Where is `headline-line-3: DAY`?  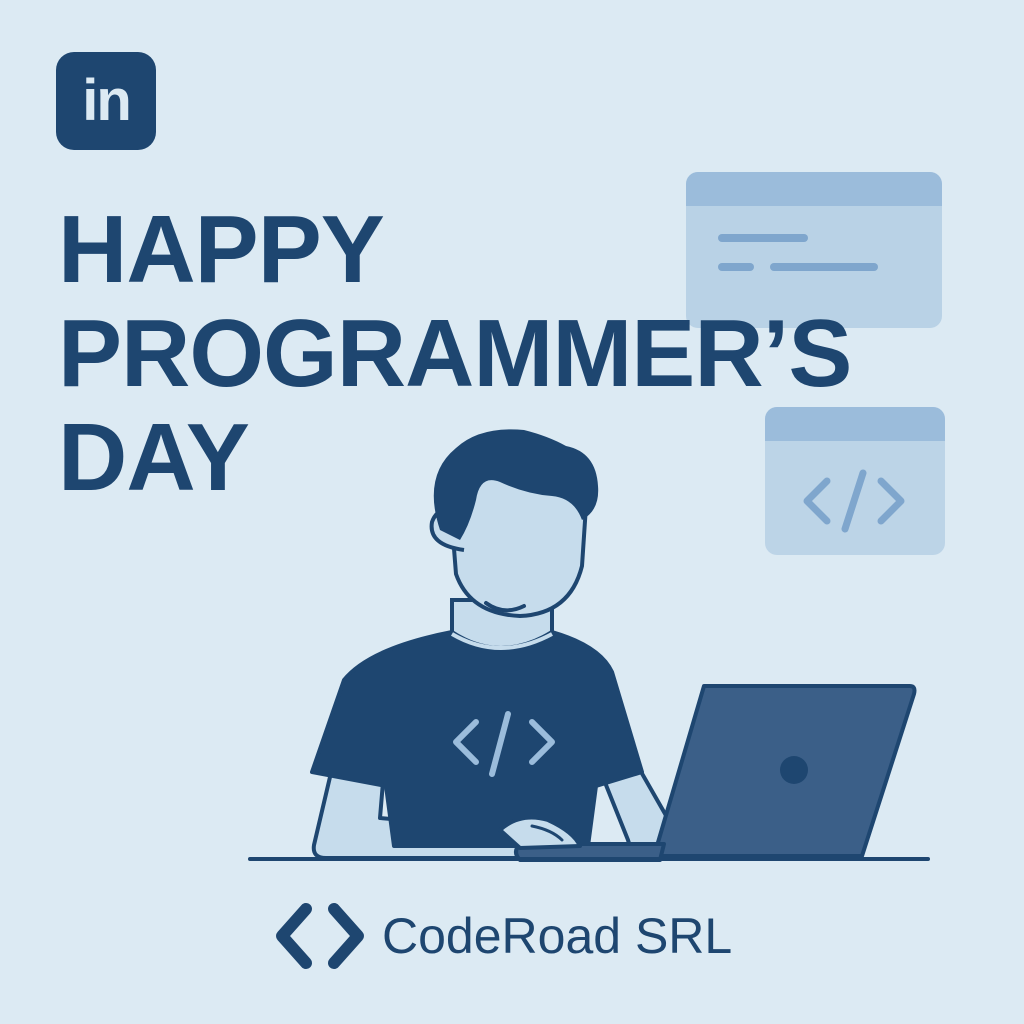
headline-line-3: DAY is located at coordinates (154, 457).